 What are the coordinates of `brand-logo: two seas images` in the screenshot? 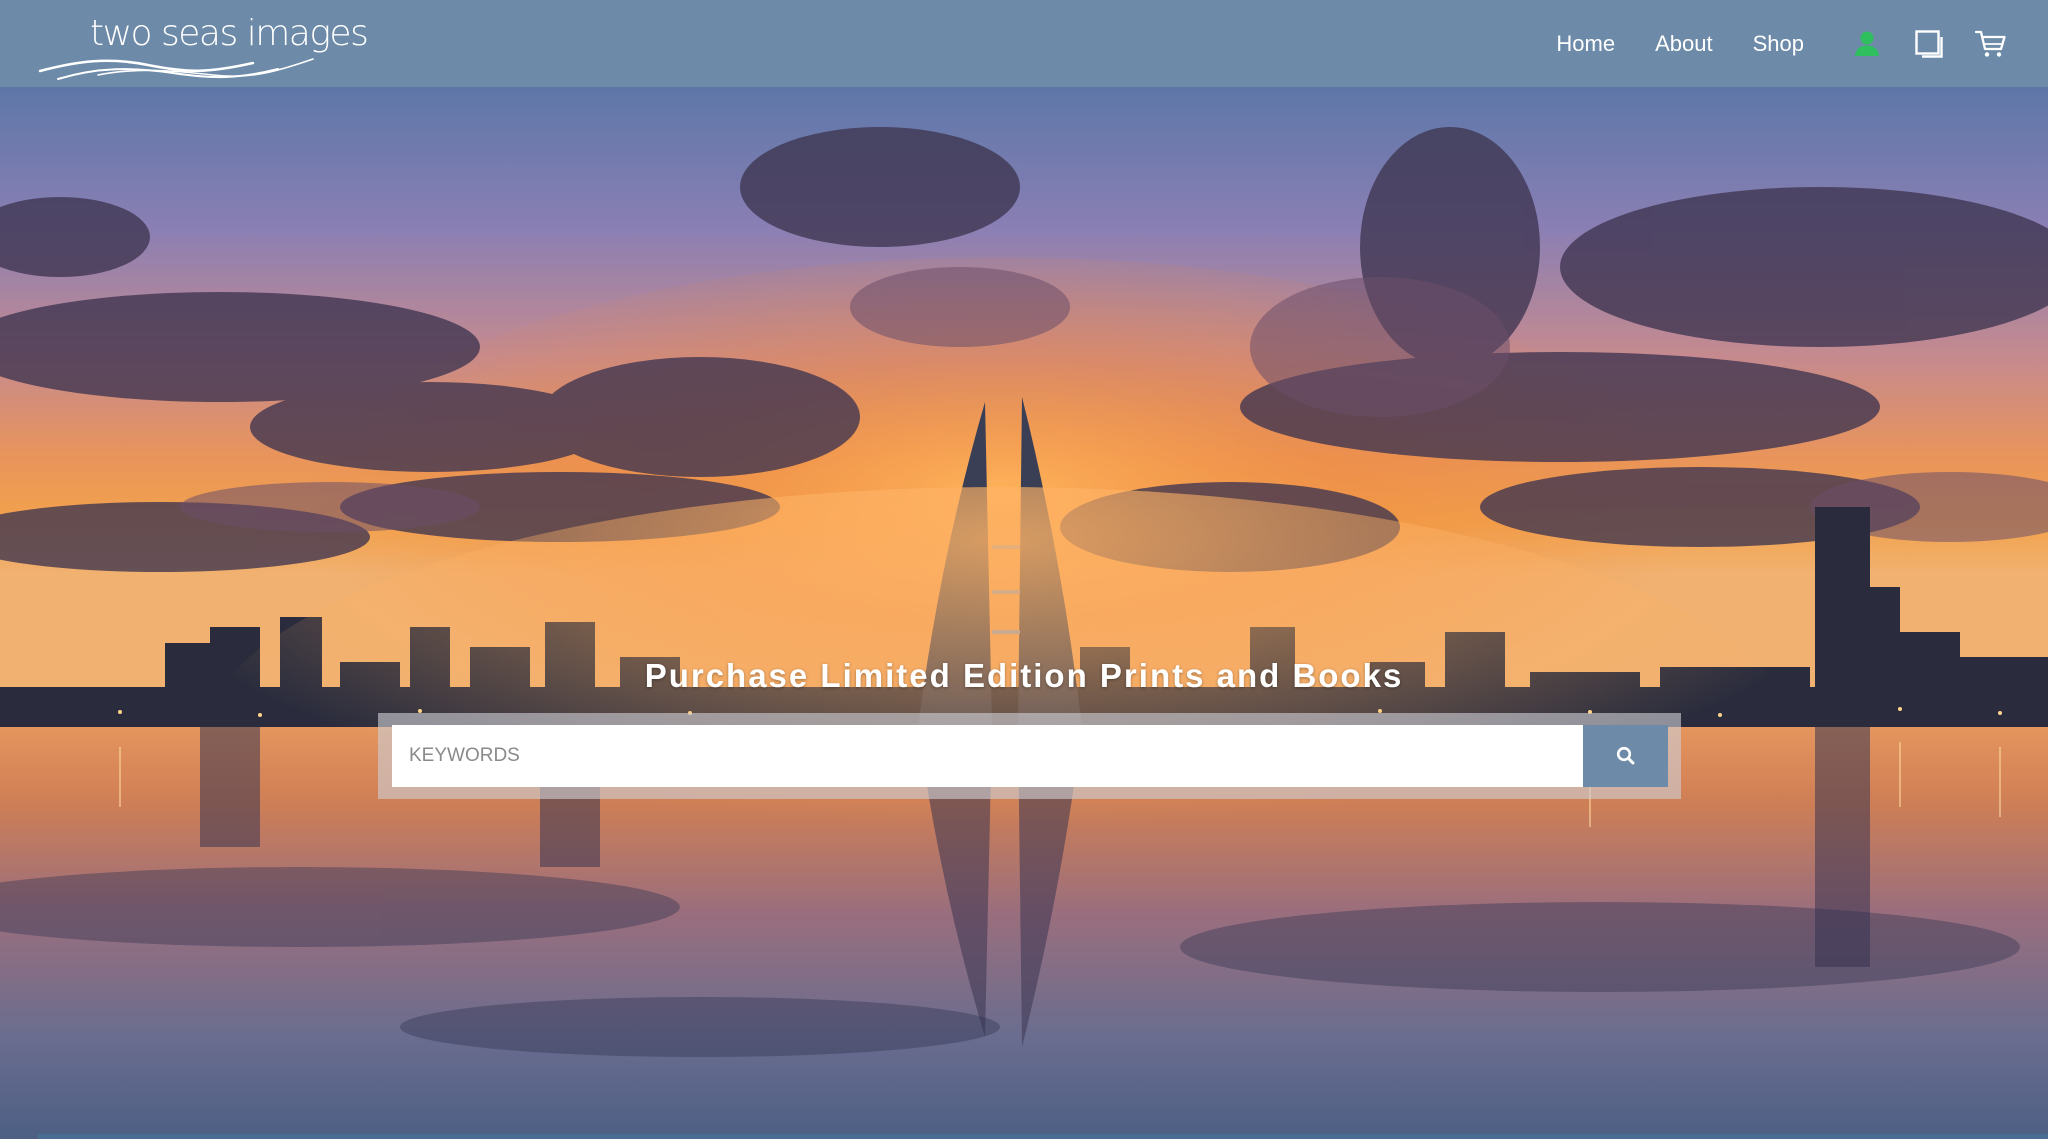 It's located at (203, 44).